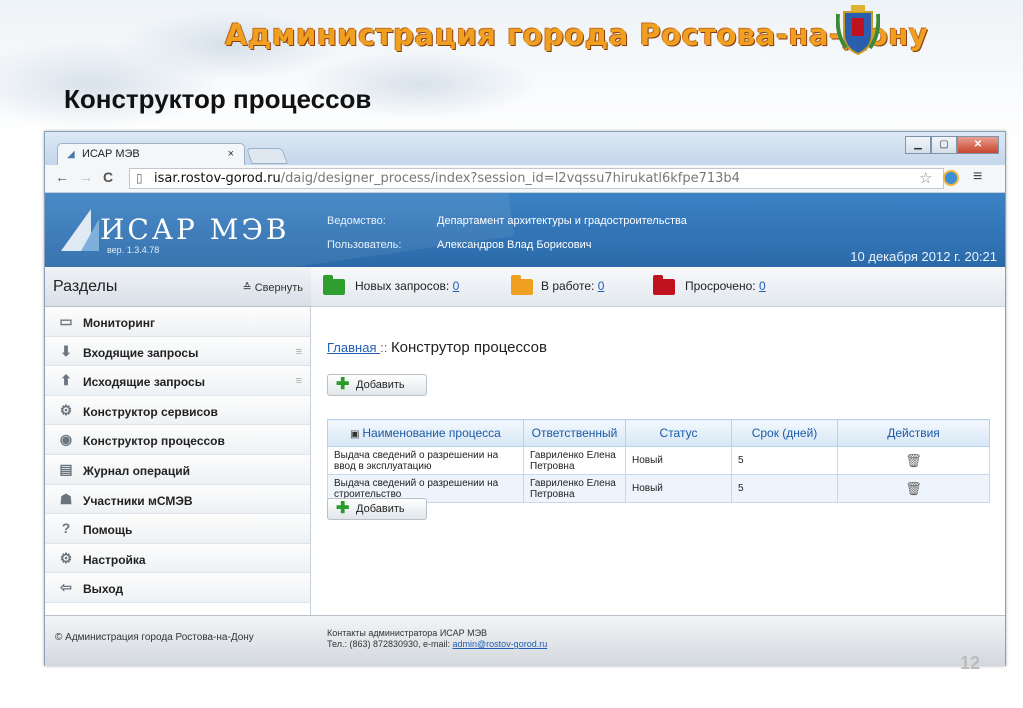 Image resolution: width=1023 pixels, height=708 pixels. What do you see at coordinates (343, 384) in the screenshot?
I see `plus-icon: ✚` at bounding box center [343, 384].